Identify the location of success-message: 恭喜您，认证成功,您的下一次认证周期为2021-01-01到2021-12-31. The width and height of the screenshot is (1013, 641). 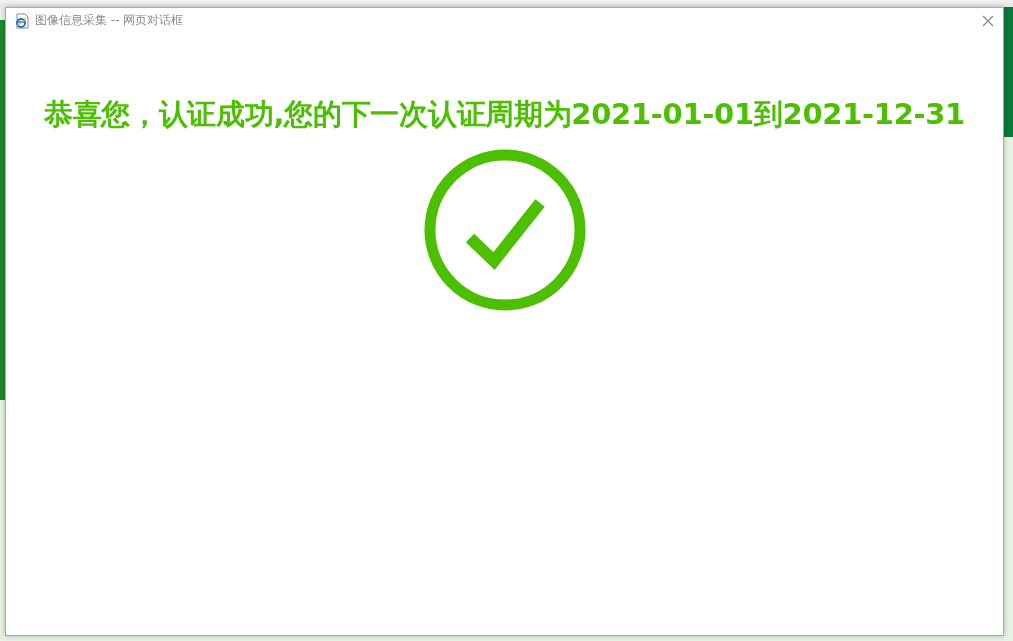
(504, 114).